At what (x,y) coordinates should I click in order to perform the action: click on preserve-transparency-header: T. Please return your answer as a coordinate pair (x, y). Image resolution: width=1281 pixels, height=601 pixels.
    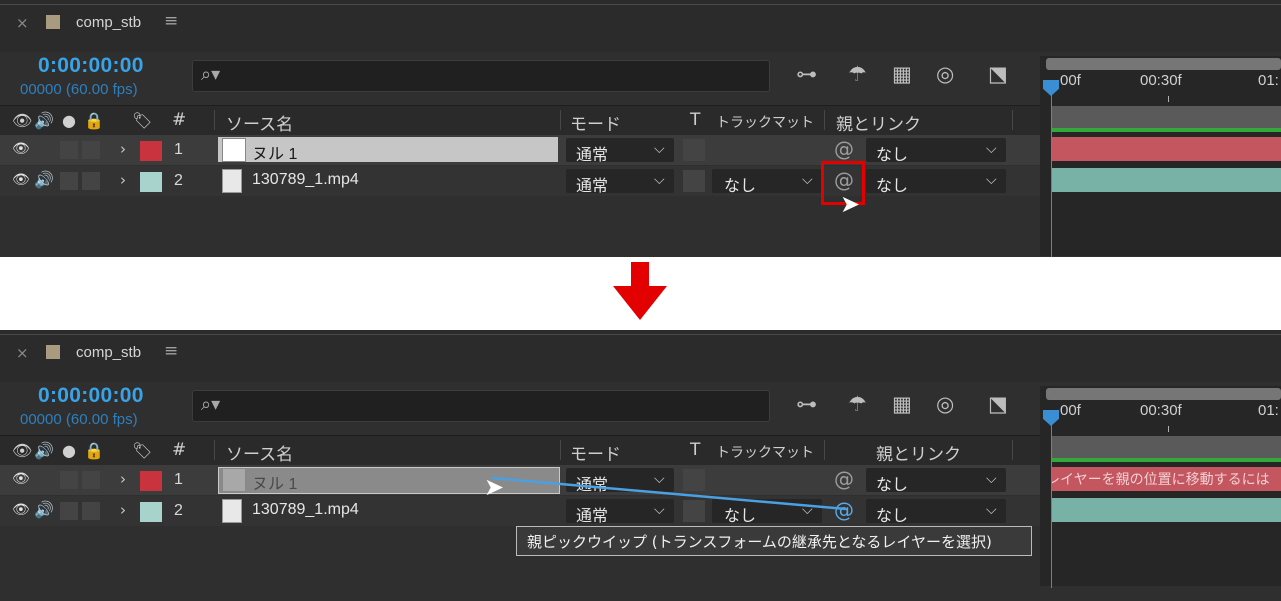
    Looking at the image, I should click on (695, 120).